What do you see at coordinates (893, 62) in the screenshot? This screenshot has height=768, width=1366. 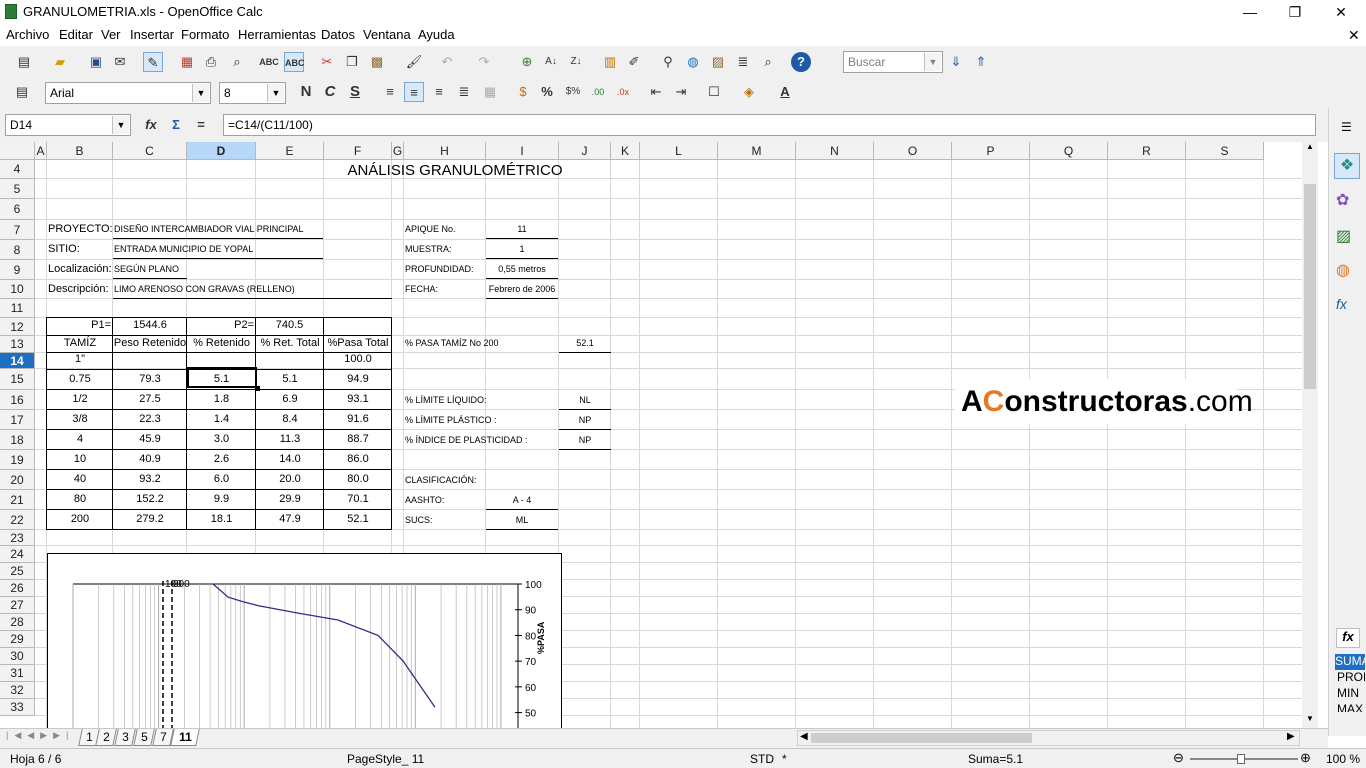 I see `search-input: Buscar ▼` at bounding box center [893, 62].